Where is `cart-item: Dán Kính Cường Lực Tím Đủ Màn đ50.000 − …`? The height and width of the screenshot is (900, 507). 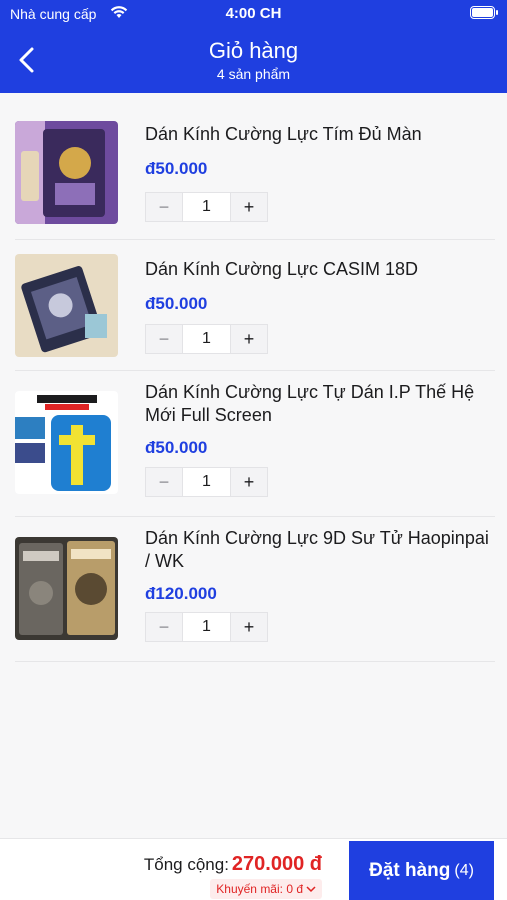 cart-item: Dán Kính Cường Lực Tím Đủ Màn đ50.000 − … is located at coordinates (255, 175).